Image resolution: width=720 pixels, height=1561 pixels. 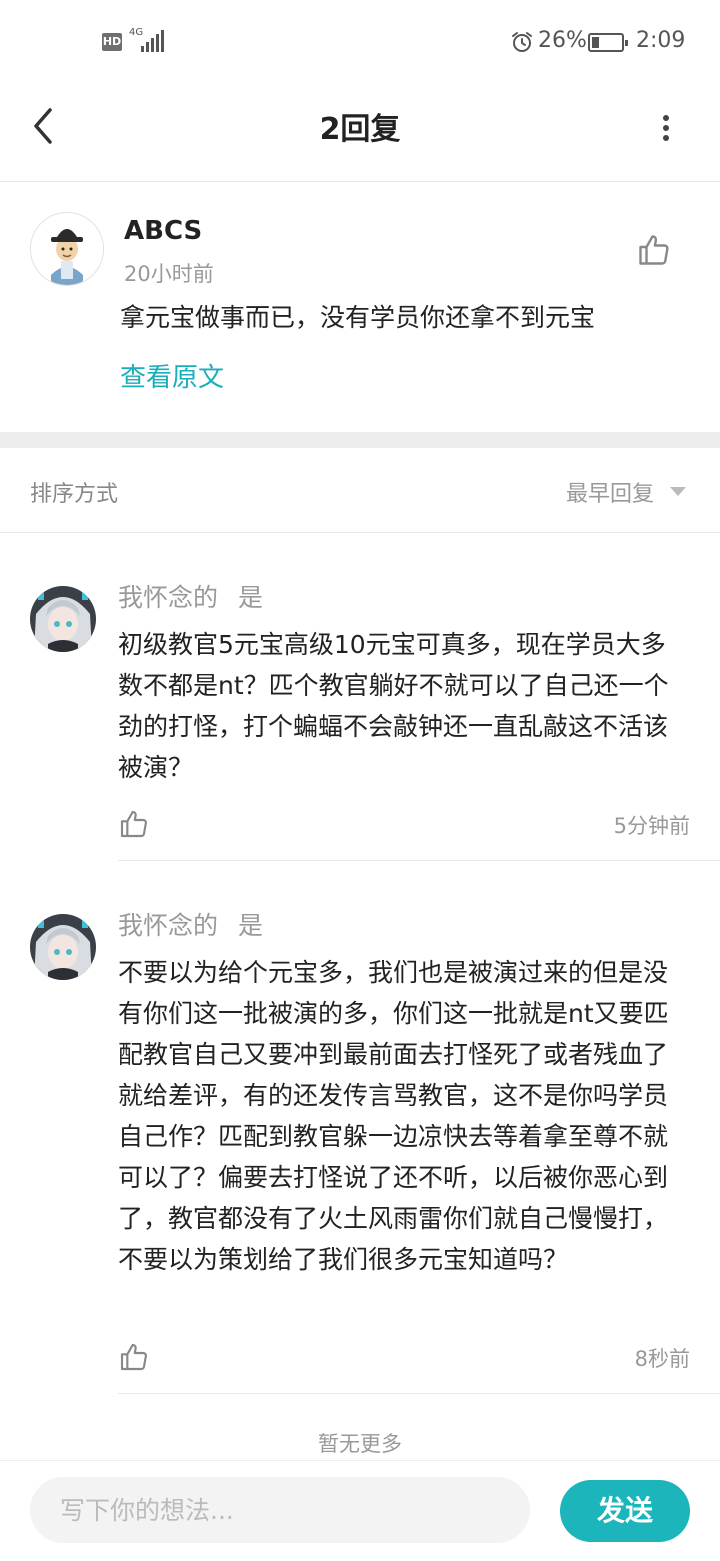 What do you see at coordinates (651, 826) in the screenshot?
I see `reply-time: 5分钟前` at bounding box center [651, 826].